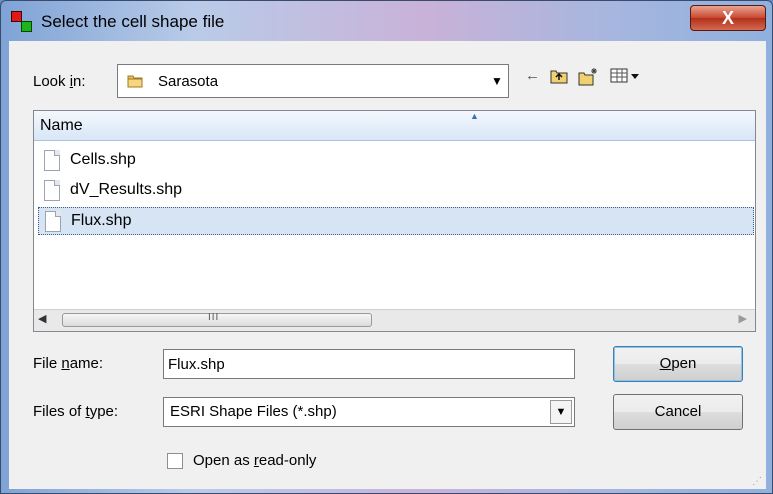 This screenshot has height=494, width=773. What do you see at coordinates (559, 78) in the screenshot?
I see `up-folder-icon` at bounding box center [559, 78].